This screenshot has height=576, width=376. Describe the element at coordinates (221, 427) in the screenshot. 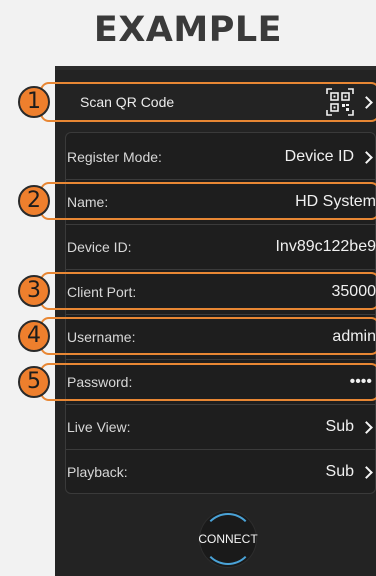

I see `live-view-row: Live View: Sub` at that location.